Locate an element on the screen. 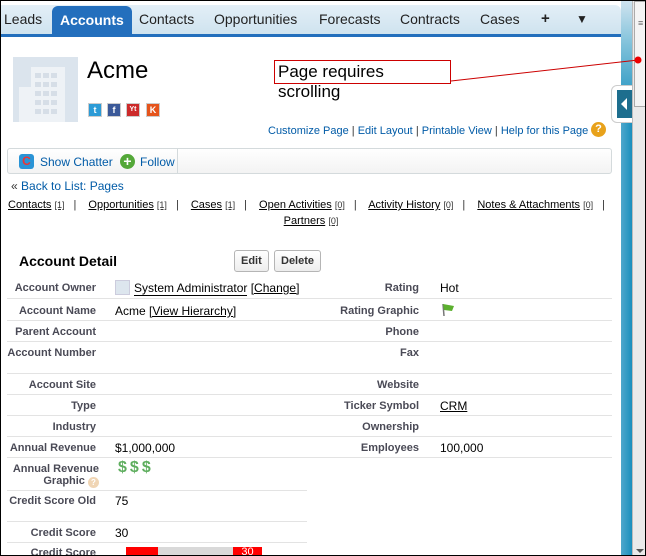 The image size is (646, 556). chatter-bar: C Show Chatter + Follow is located at coordinates (309, 161).